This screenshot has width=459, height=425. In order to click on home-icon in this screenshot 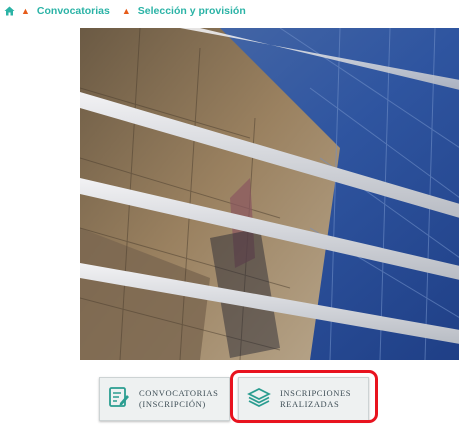, I will do `click(9, 11)`.